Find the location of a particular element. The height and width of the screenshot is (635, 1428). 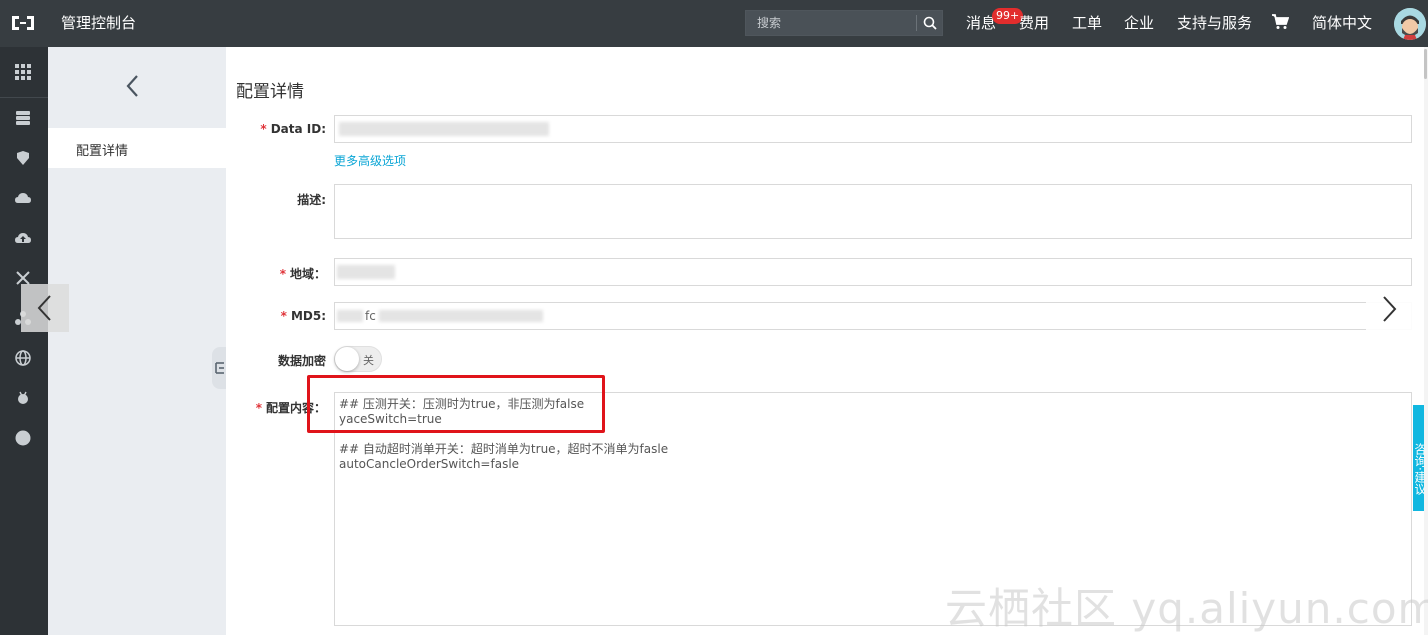

data-id-label: * Data ID: is located at coordinates (271, 129).